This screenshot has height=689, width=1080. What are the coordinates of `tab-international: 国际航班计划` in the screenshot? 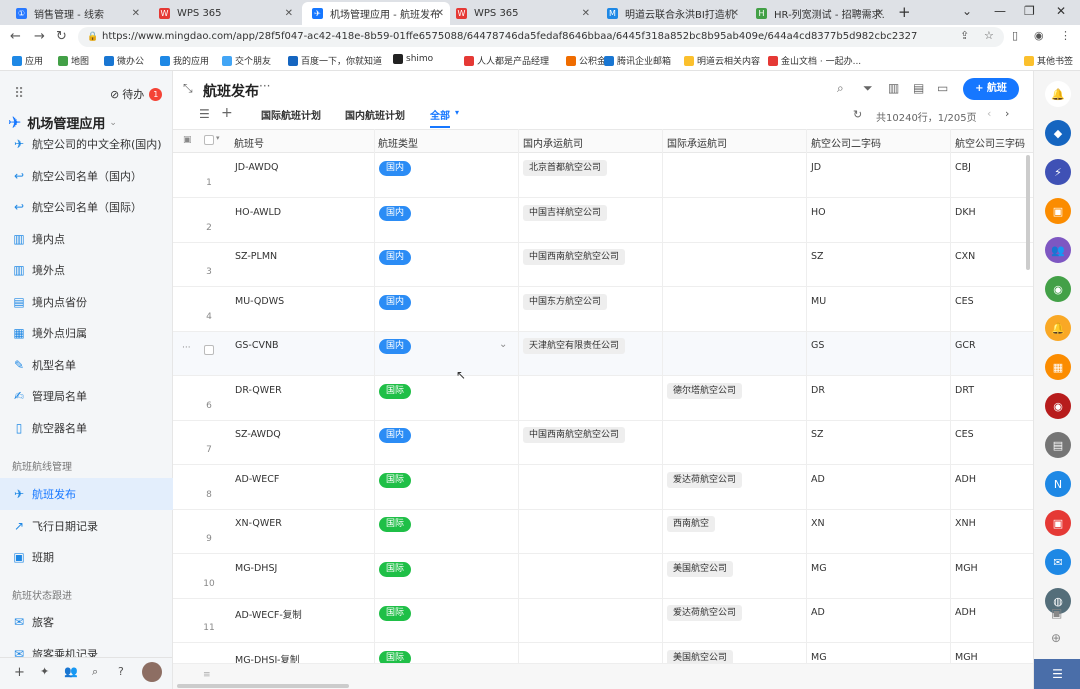 It's located at (291, 114).